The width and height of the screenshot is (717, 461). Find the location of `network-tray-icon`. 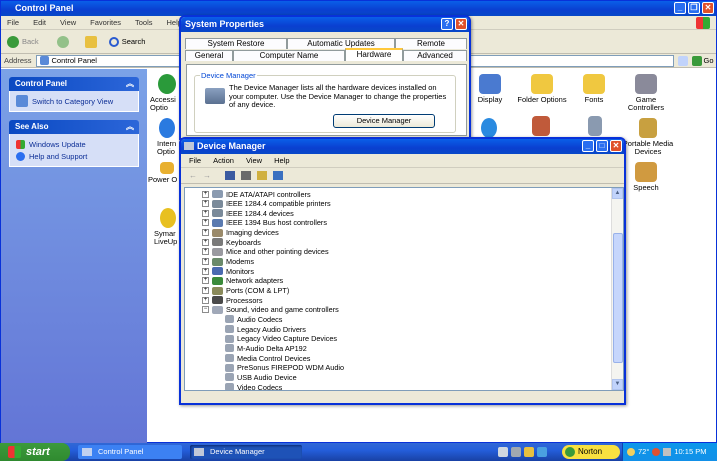

network-tray-icon is located at coordinates (503, 452).